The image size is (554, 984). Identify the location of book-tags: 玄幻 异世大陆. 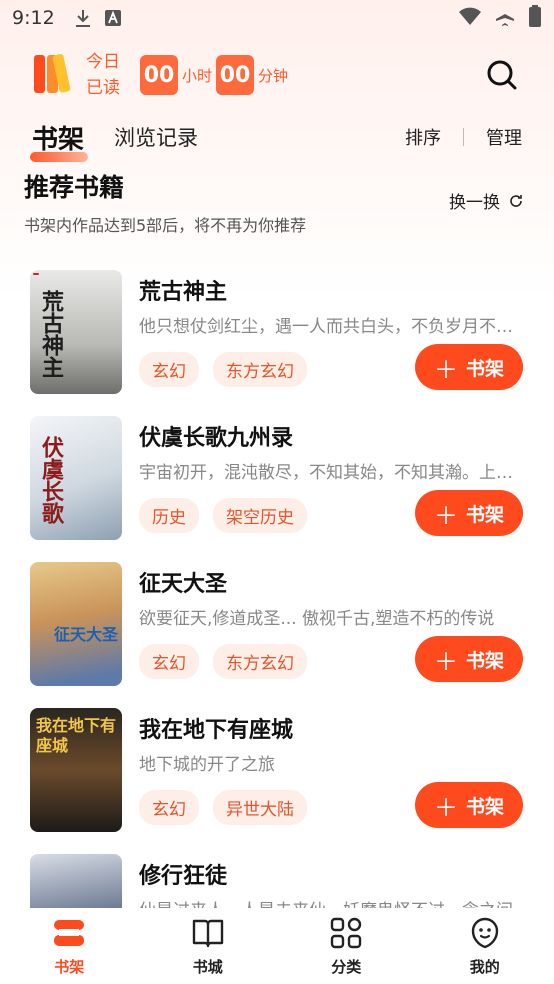
(223, 807).